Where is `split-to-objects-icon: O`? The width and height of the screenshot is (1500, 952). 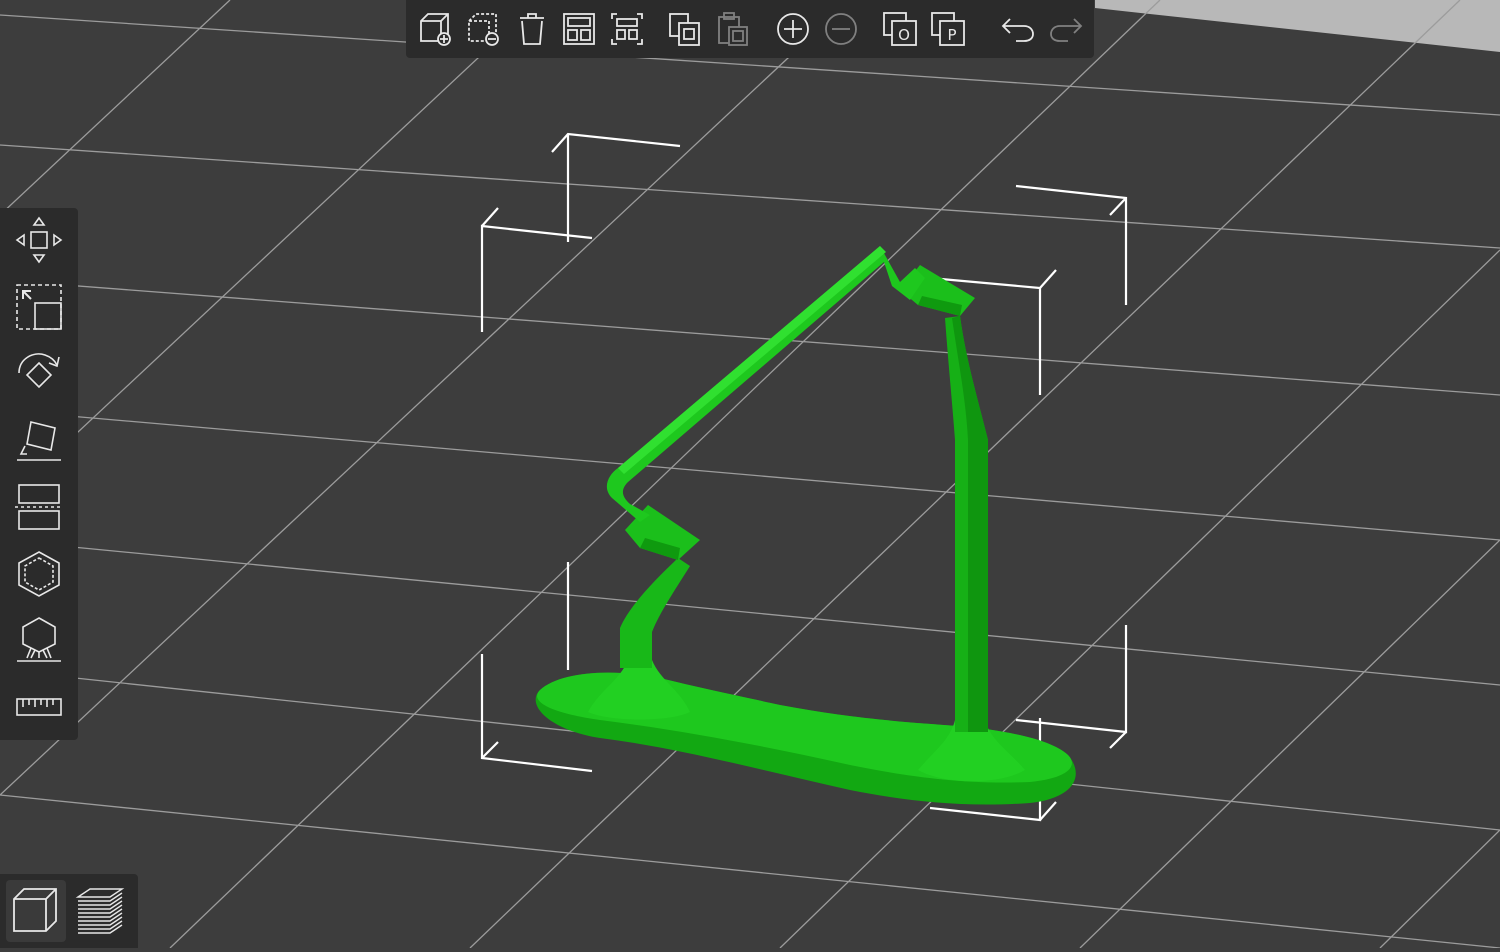 split-to-objects-icon: O is located at coordinates (900, 29).